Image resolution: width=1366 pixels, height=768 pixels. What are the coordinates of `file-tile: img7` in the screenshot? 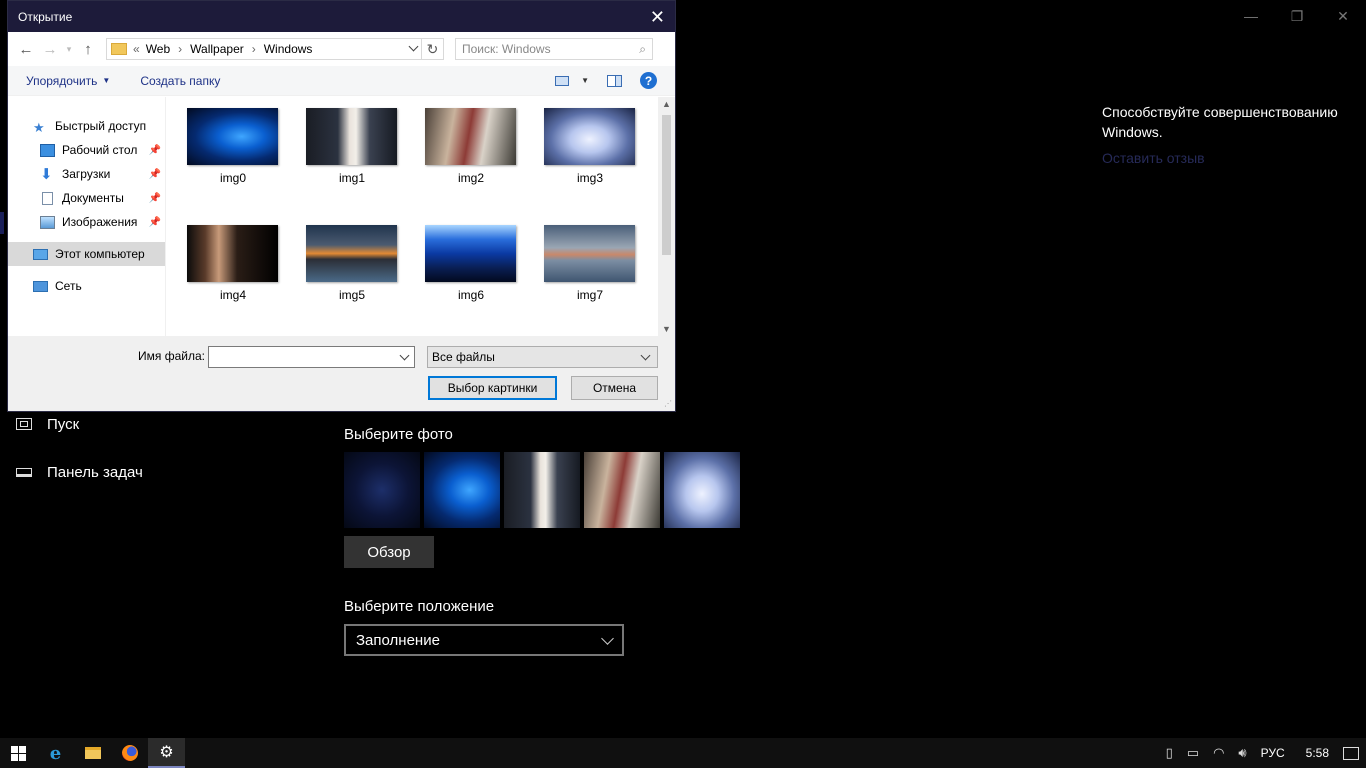 It's located at (590, 265).